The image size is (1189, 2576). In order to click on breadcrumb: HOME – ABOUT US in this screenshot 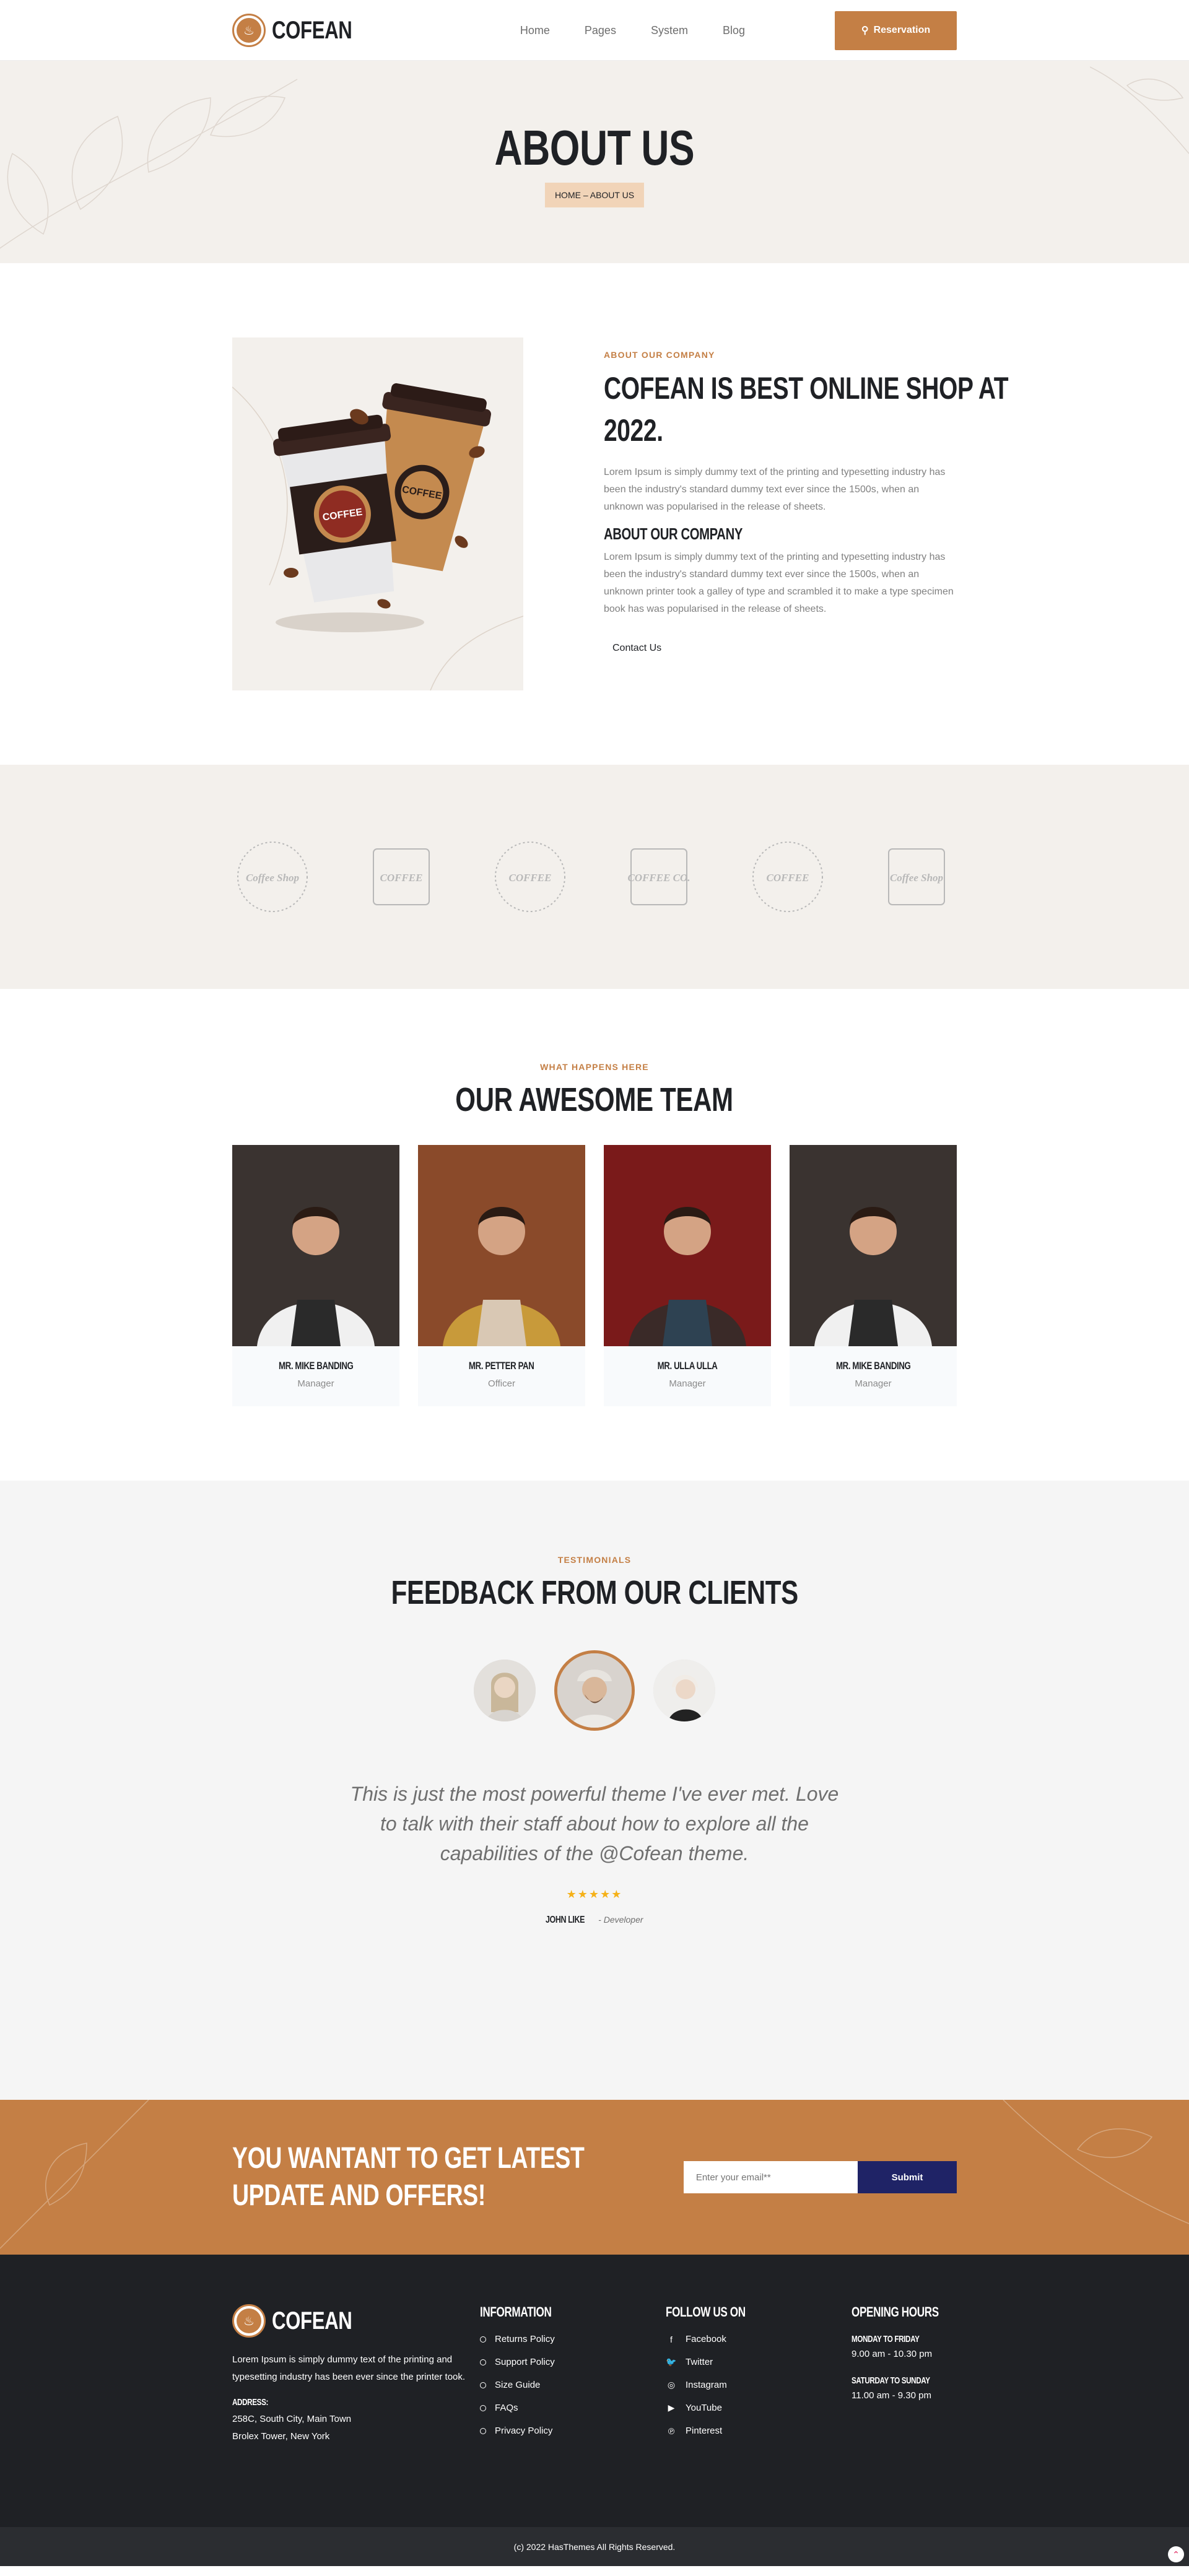, I will do `click(594, 195)`.